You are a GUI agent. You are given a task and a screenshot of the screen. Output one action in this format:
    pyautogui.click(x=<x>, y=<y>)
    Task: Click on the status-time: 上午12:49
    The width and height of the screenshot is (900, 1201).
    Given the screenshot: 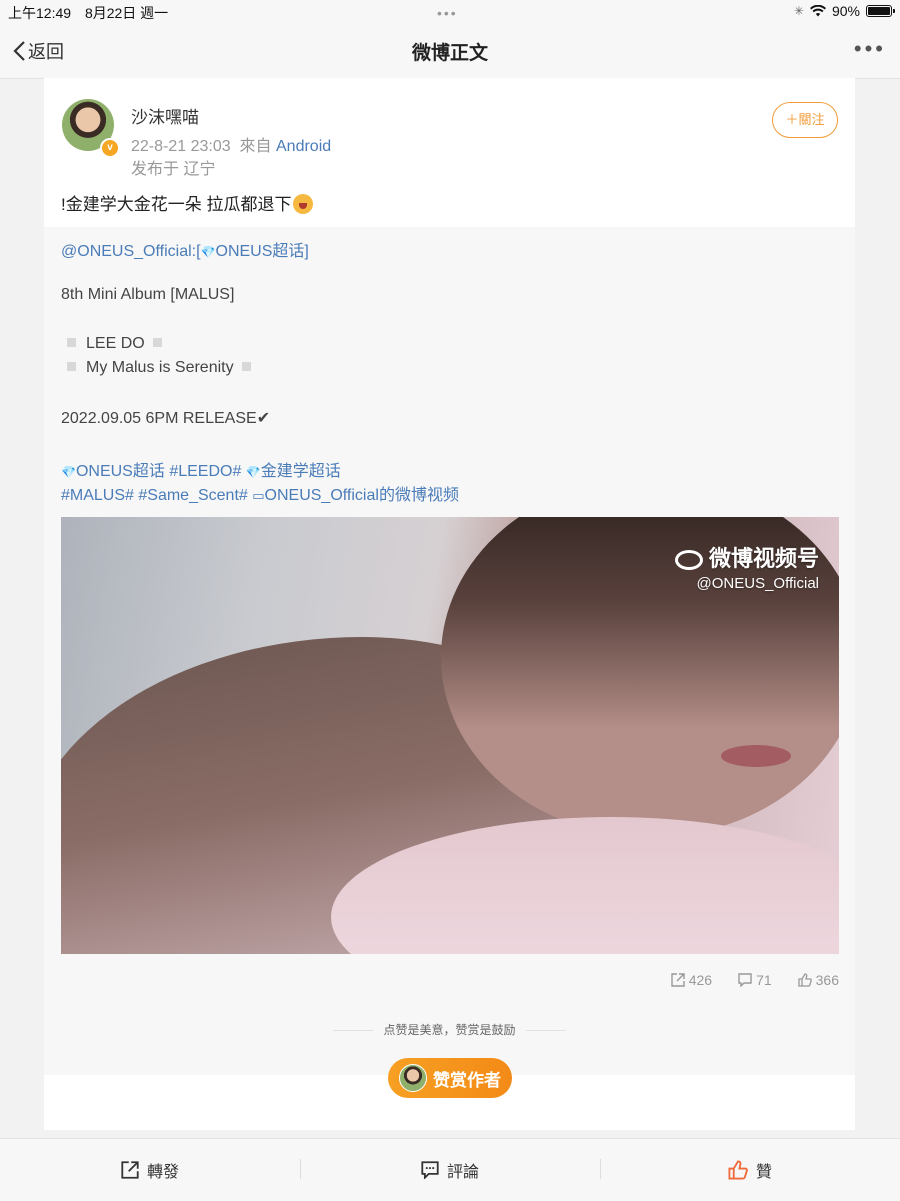 What is the action you would take?
    pyautogui.click(x=40, y=13)
    